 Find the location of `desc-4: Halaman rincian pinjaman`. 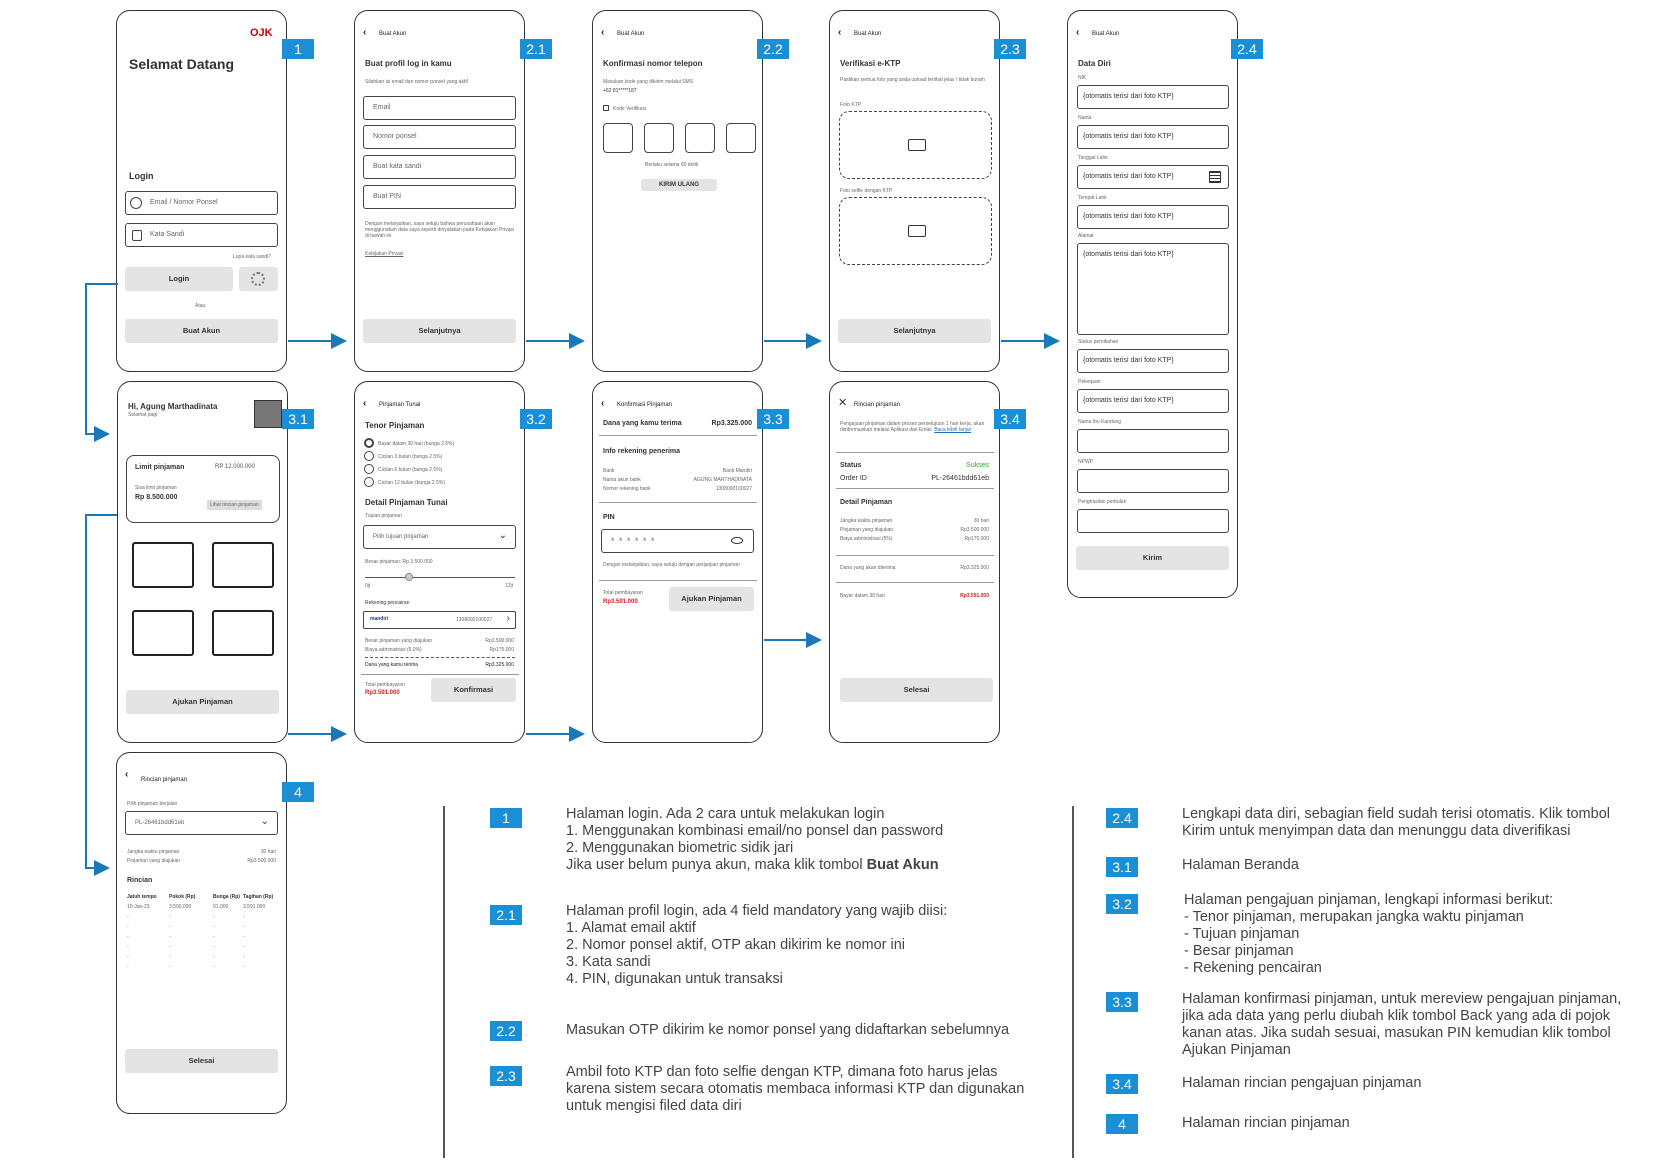

desc-4: Halaman rincian pinjaman is located at coordinates (1266, 1123).